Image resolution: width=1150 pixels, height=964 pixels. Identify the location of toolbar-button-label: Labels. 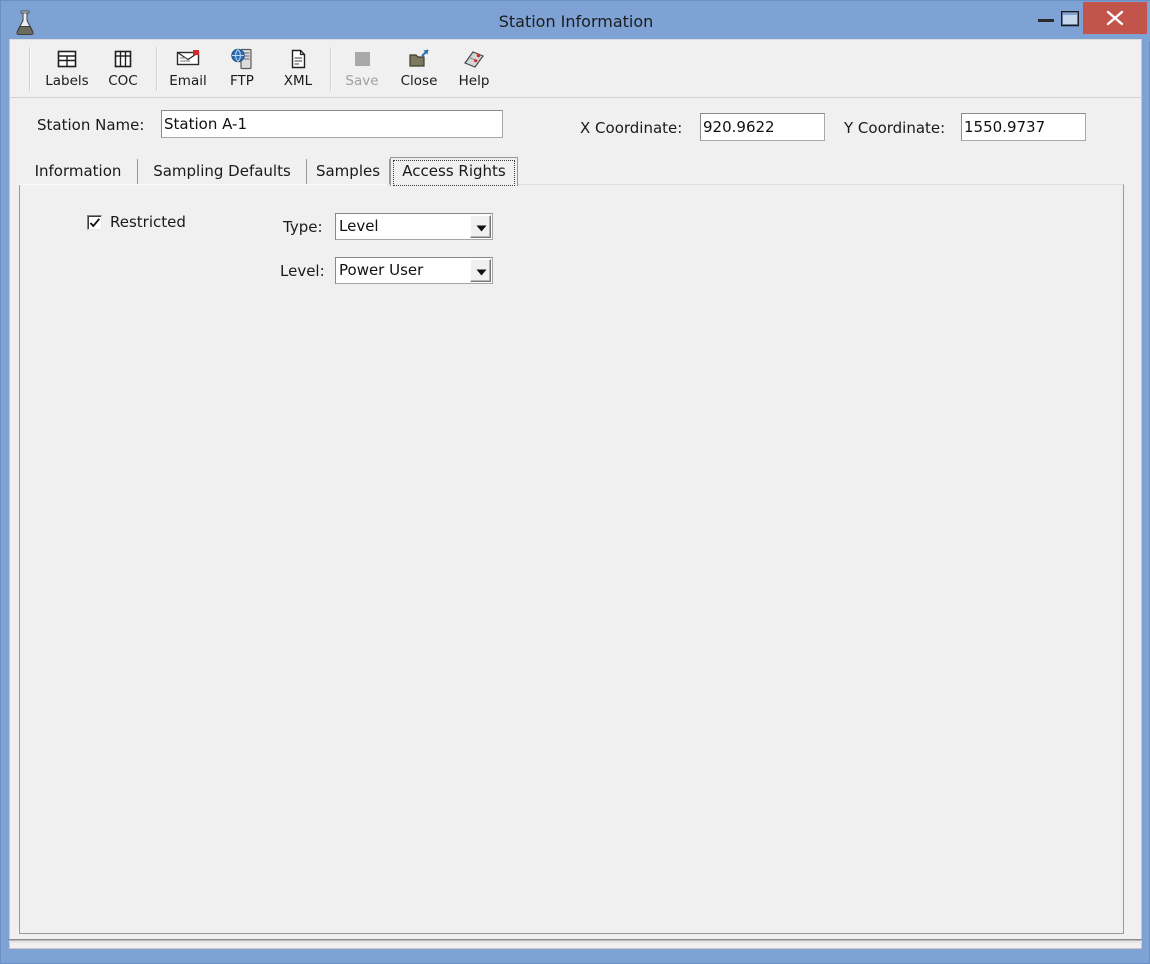
(67, 81).